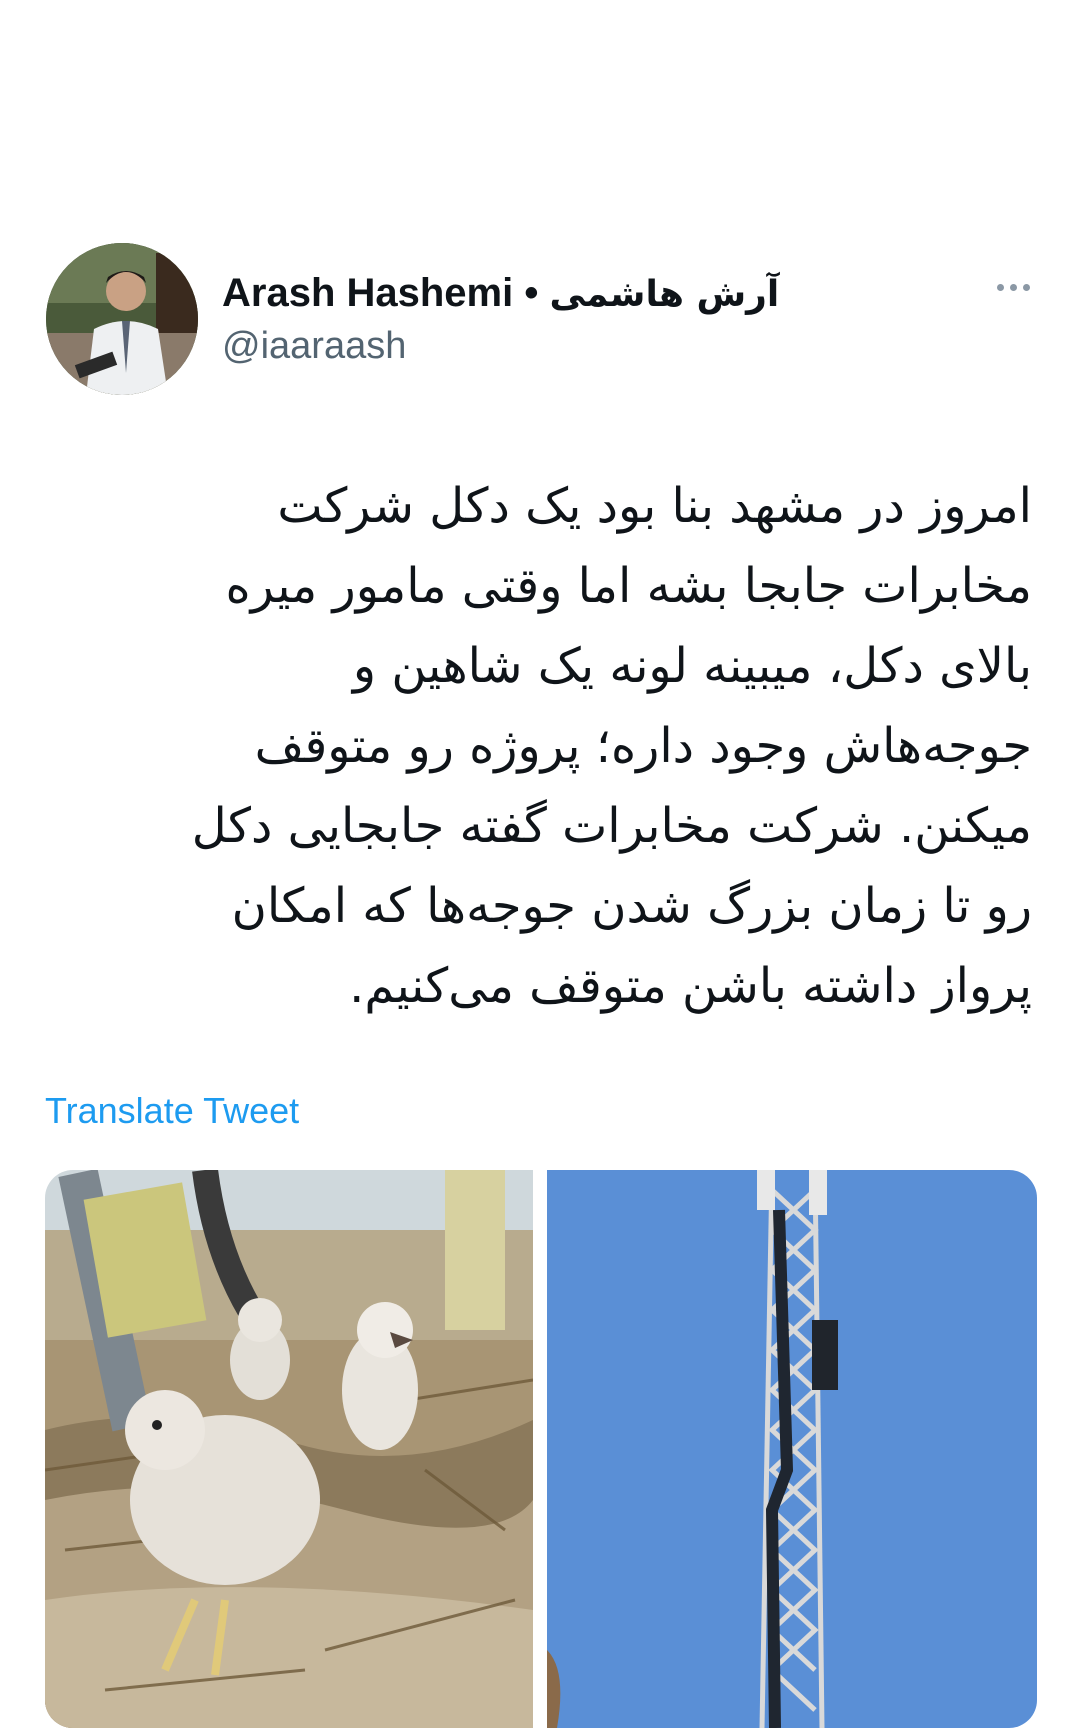 The image size is (1080, 1730). I want to click on tweet-photo-falcon-chicks, so click(289, 1449).